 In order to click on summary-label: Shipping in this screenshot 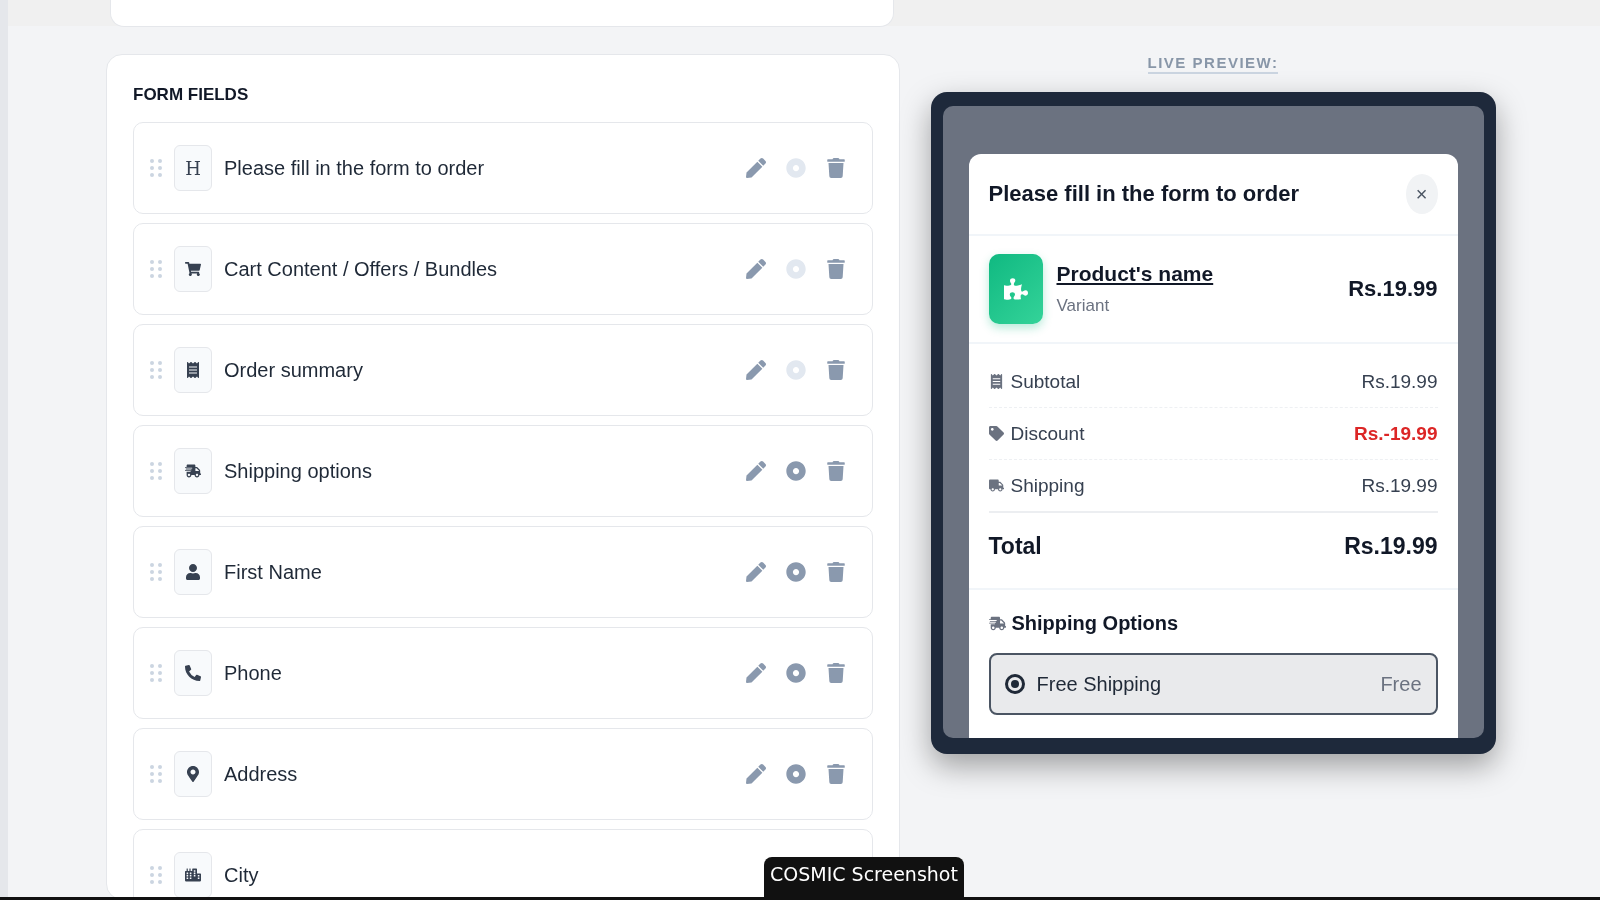, I will do `click(1048, 485)`.